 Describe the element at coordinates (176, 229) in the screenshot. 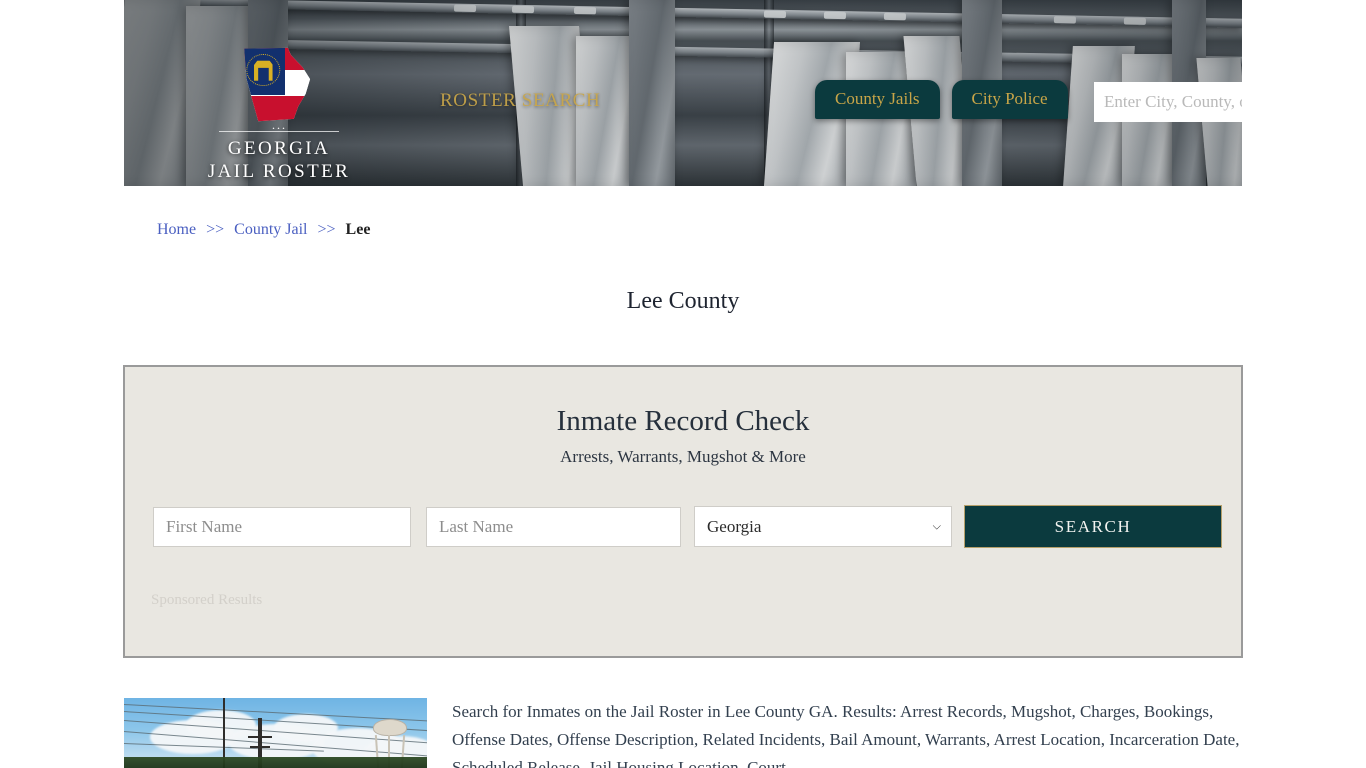

I see `breadcrumb-item-home: Home` at that location.